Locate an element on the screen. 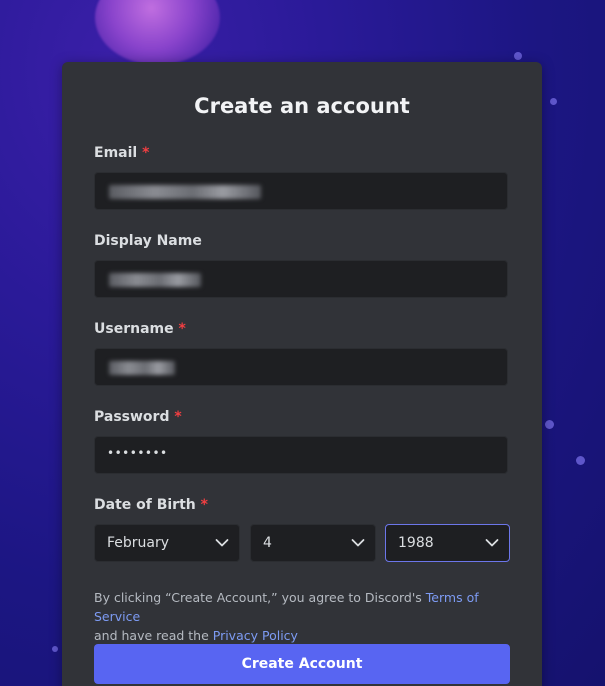 Image resolution: width=605 pixels, height=686 pixels. year-select: 1988 is located at coordinates (447, 543).